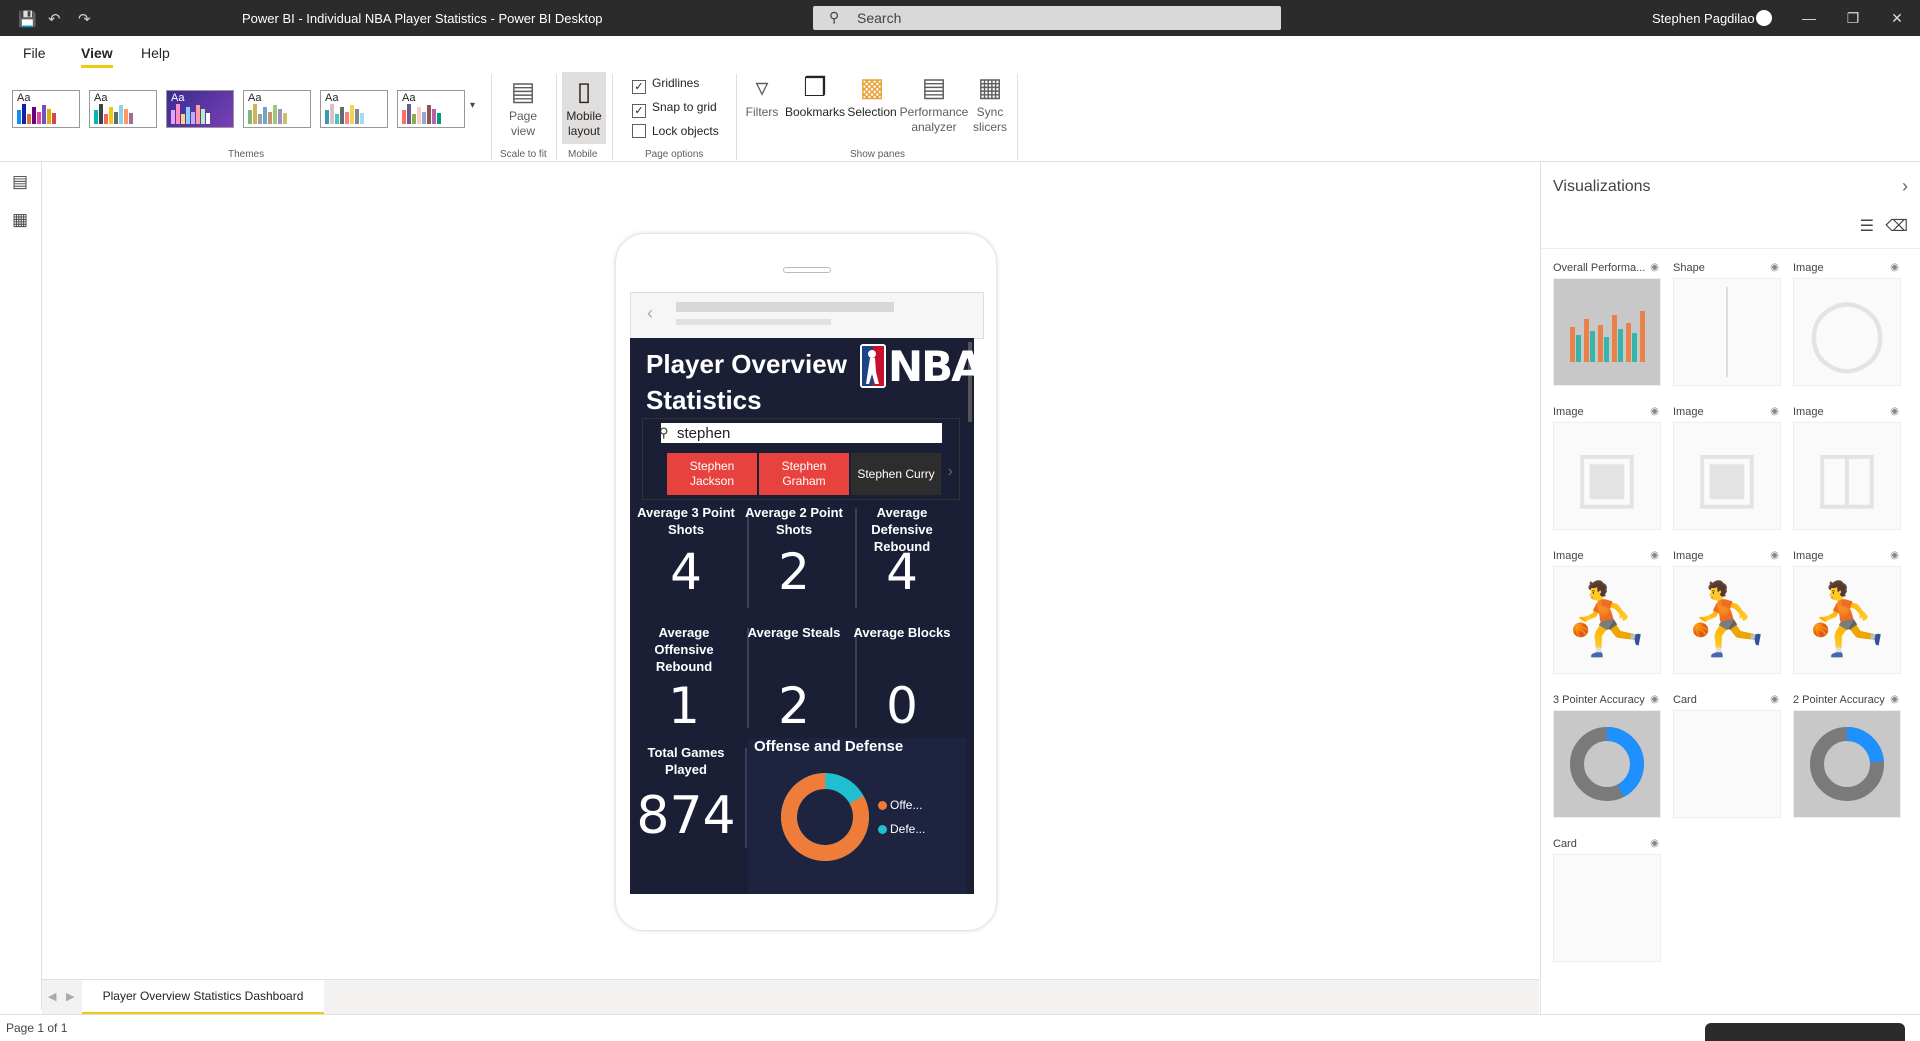 The width and height of the screenshot is (1920, 1041). I want to click on performance-icon: ▤, so click(934, 87).